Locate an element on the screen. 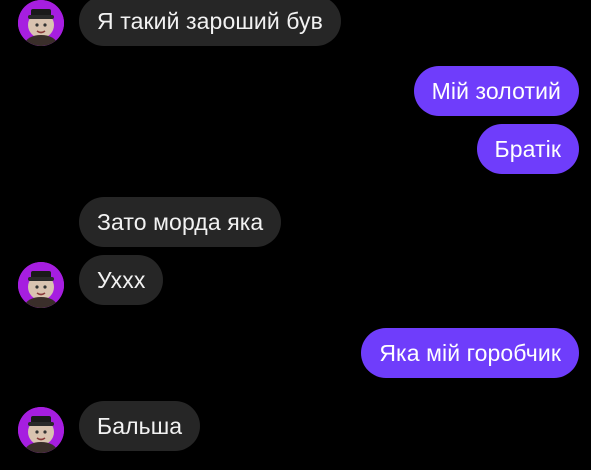 The width and height of the screenshot is (591, 470). outgoing-message-bubble: Братік is located at coordinates (527, 149).